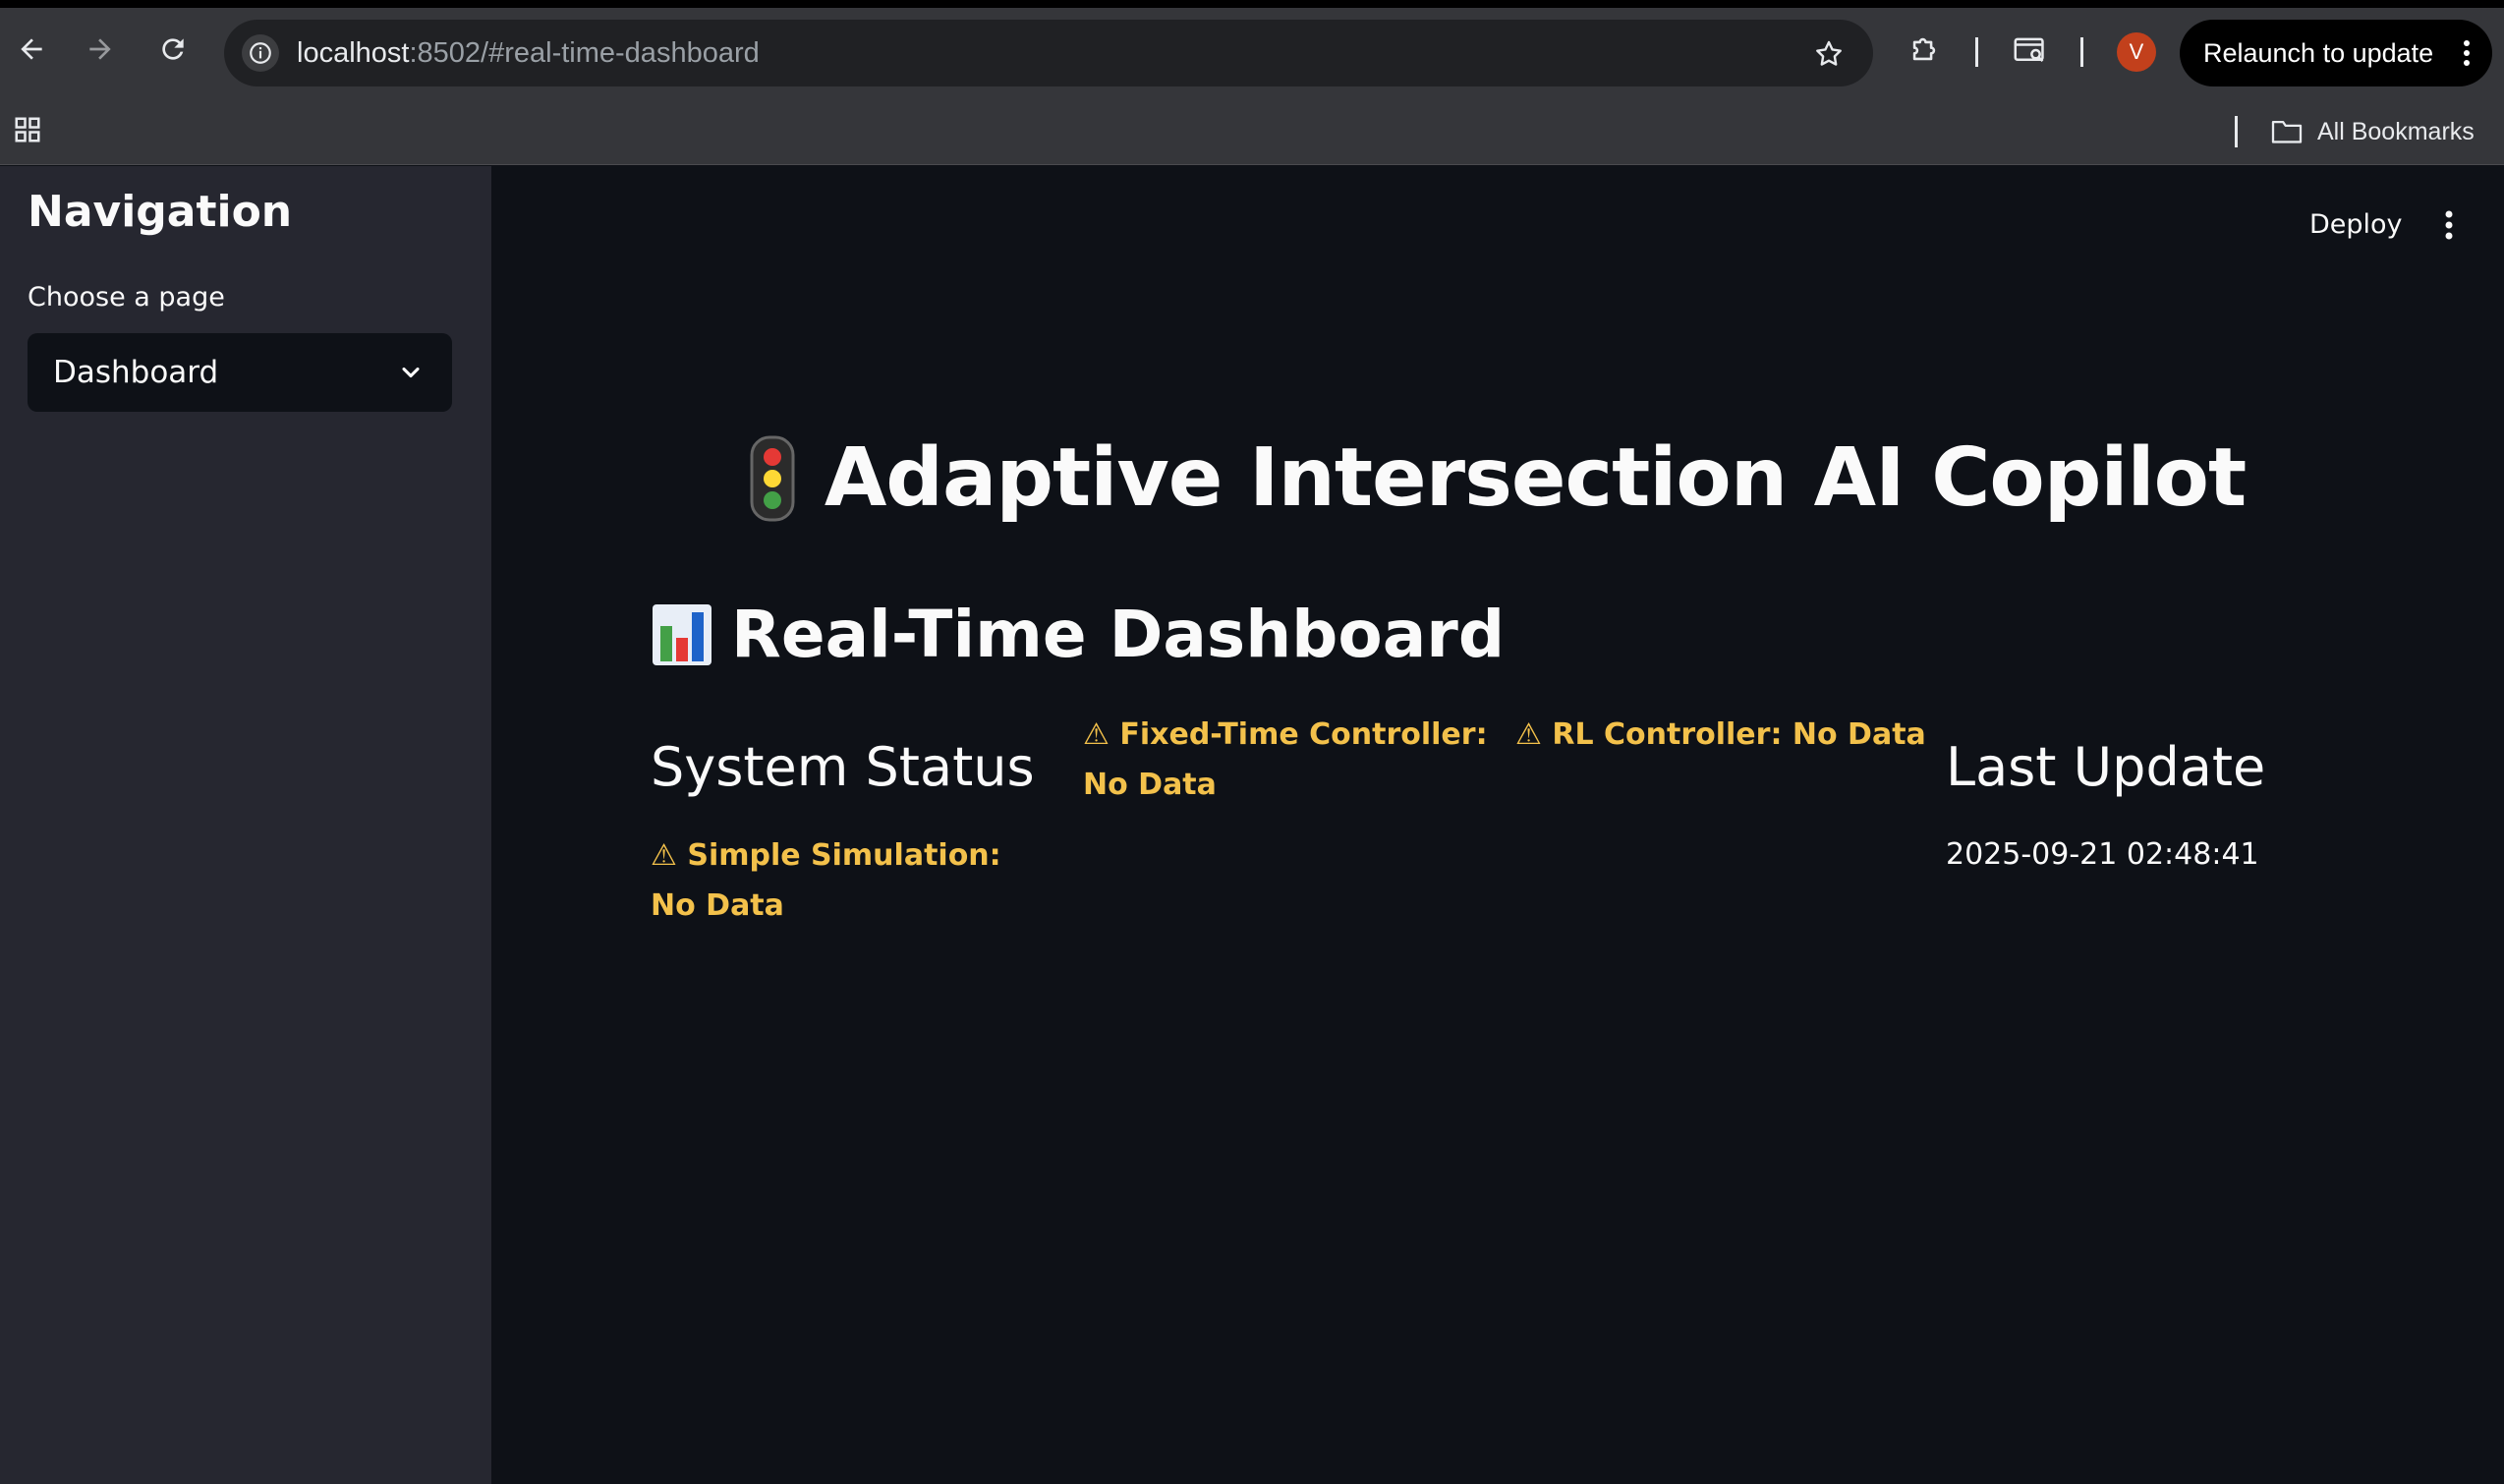  What do you see at coordinates (2106, 767) in the screenshot?
I see `last-update-heading: Last Update` at bounding box center [2106, 767].